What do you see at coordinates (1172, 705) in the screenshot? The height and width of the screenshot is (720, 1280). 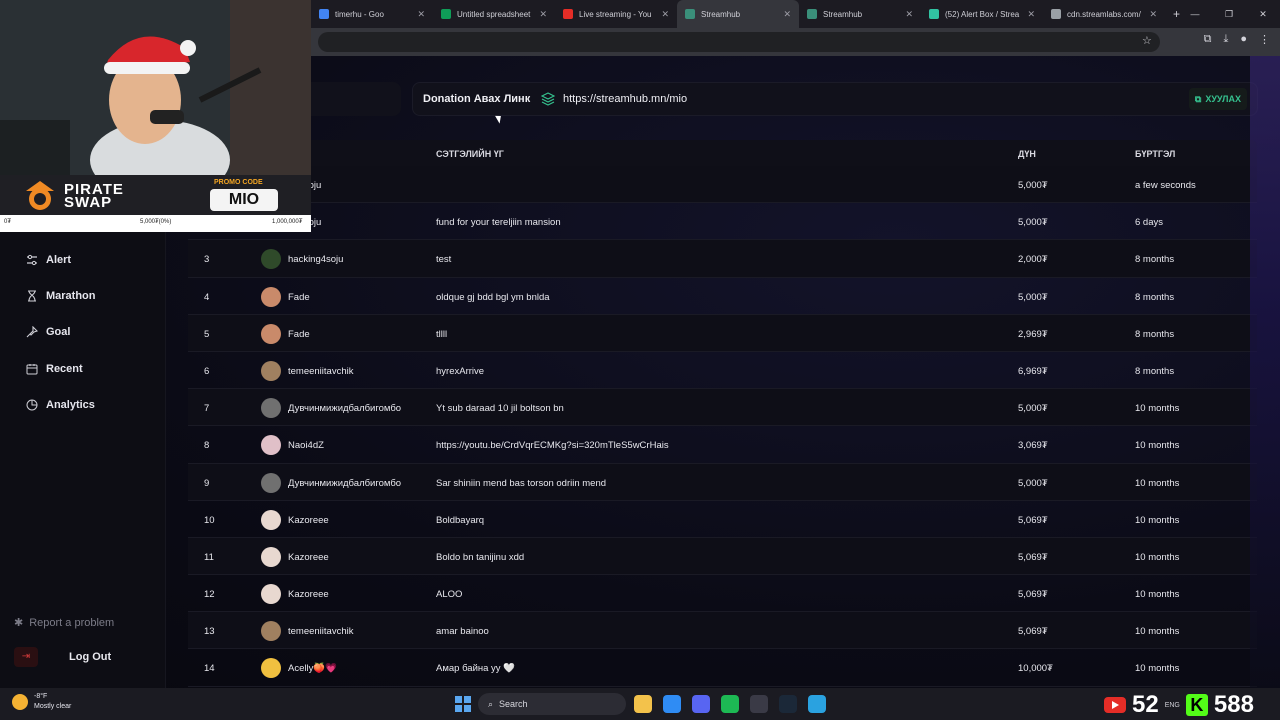 I see `language-indicator: ENG` at bounding box center [1172, 705].